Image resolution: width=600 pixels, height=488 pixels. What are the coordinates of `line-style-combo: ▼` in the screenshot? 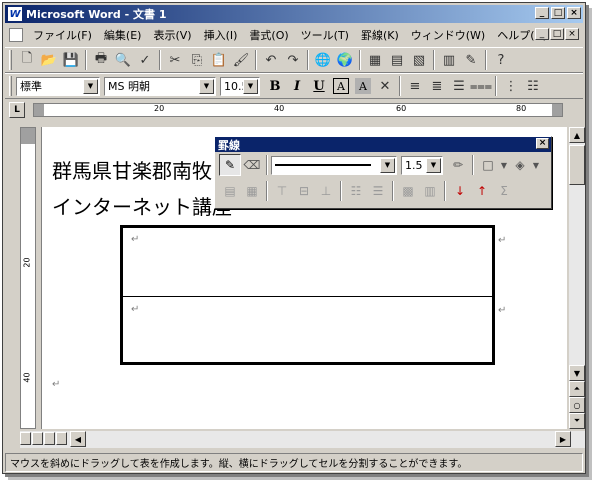 It's located at (334, 165).